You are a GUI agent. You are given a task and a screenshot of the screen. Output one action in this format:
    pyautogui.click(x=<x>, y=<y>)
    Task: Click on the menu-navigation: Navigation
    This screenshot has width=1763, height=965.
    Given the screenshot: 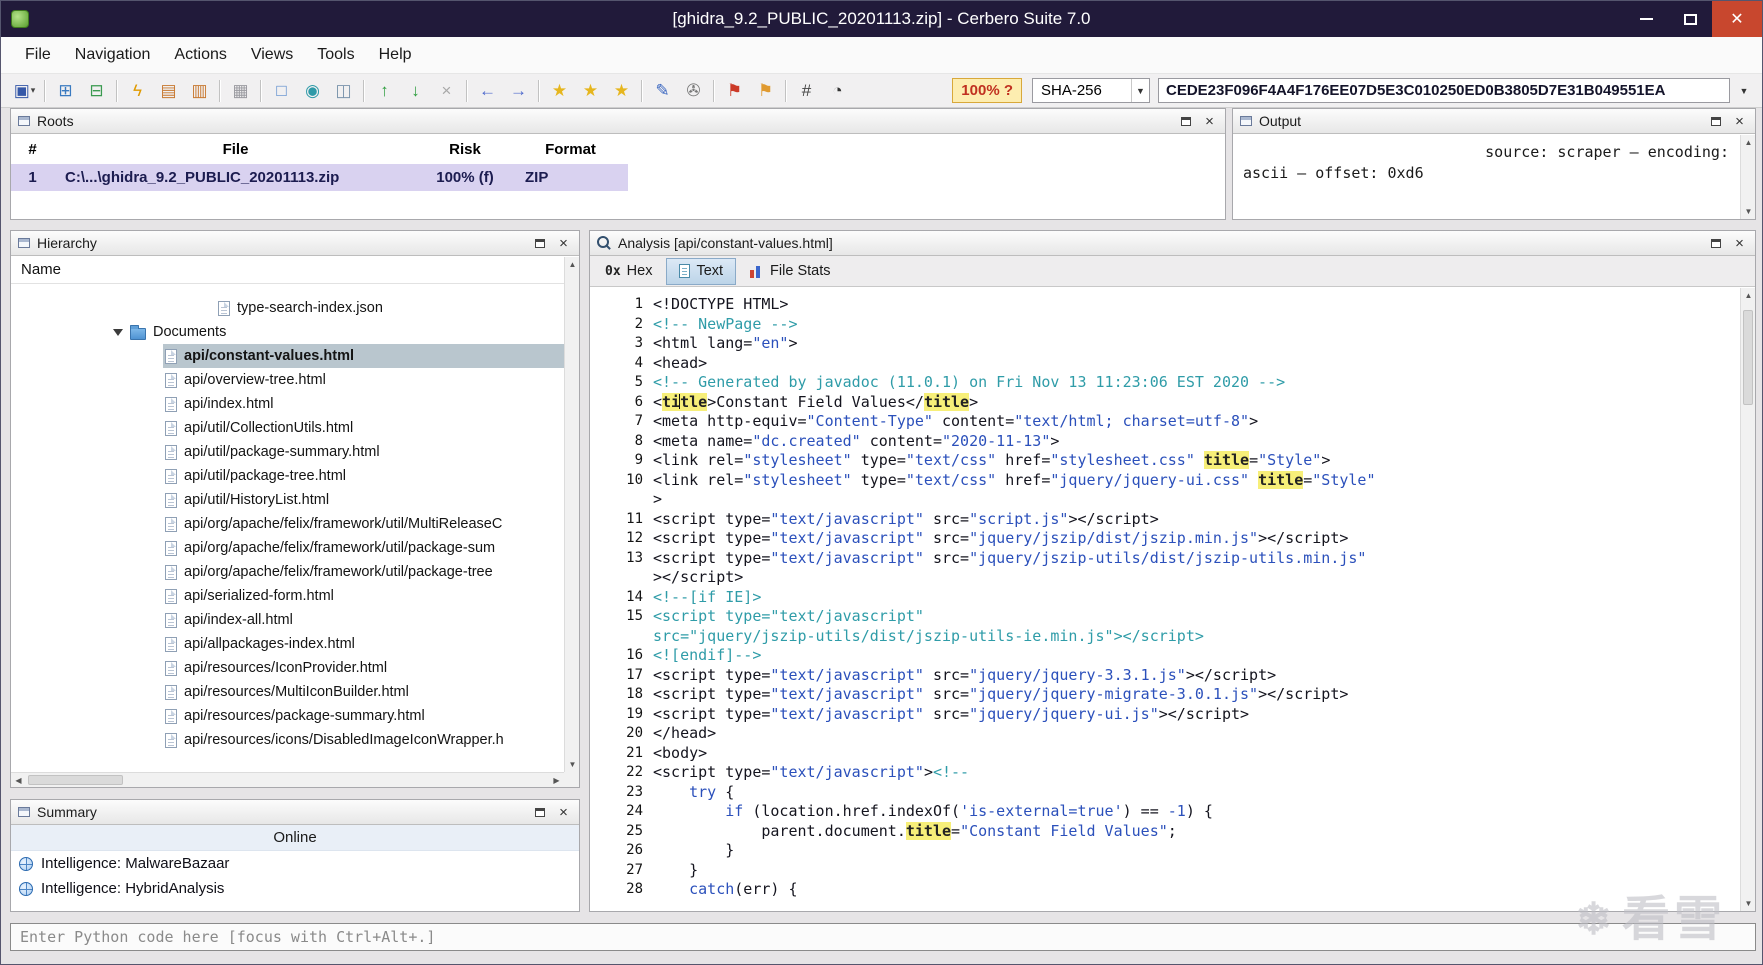 What is the action you would take?
    pyautogui.click(x=113, y=55)
    